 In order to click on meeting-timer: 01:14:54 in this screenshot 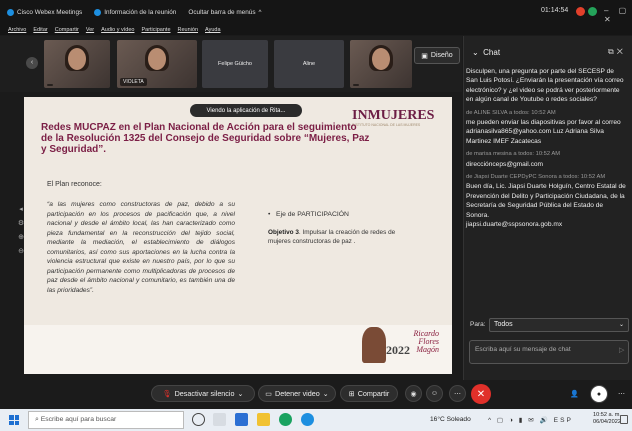, I will do `click(555, 10)`.